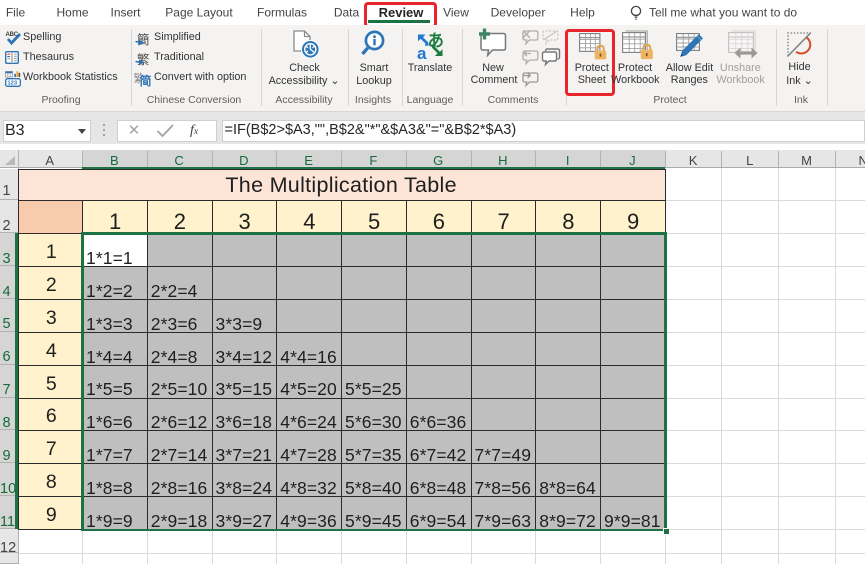 This screenshot has height=564, width=865. What do you see at coordinates (422, 53) in the screenshot?
I see `svg-text: a` at bounding box center [422, 53].